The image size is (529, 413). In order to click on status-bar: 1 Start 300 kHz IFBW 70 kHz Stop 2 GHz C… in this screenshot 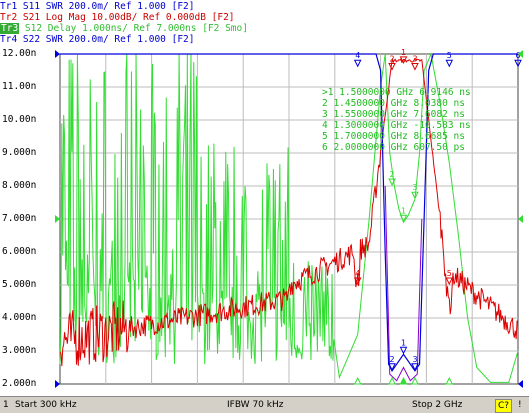, I will do `click(264, 404)`.